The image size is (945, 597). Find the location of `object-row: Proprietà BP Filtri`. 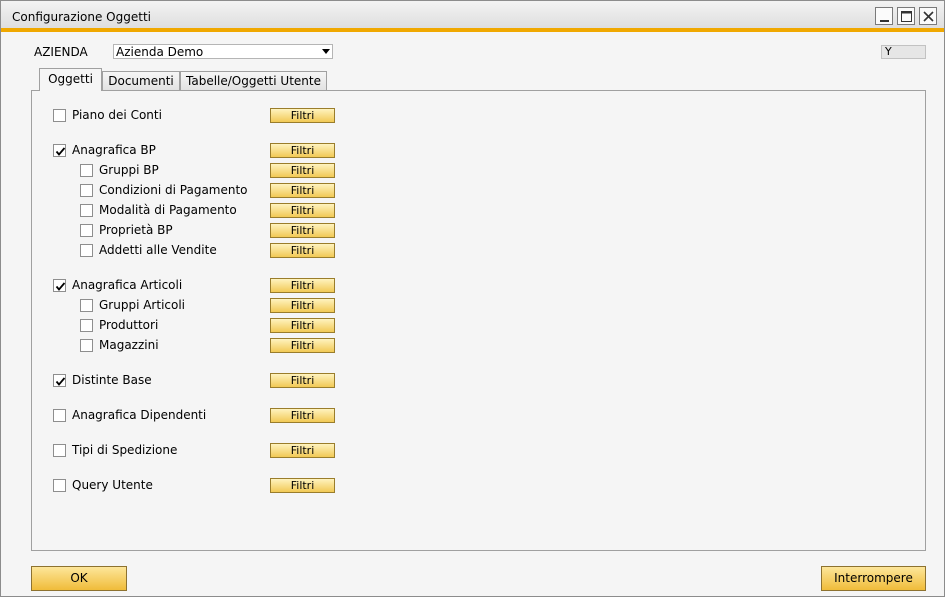

object-row: Proprietà BP Filtri is located at coordinates (232, 230).